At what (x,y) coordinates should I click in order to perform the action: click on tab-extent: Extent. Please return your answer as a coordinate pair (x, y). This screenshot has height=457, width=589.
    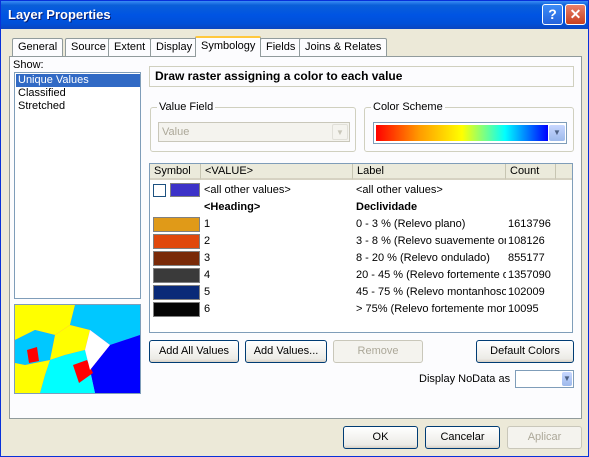
    Looking at the image, I should click on (130, 47).